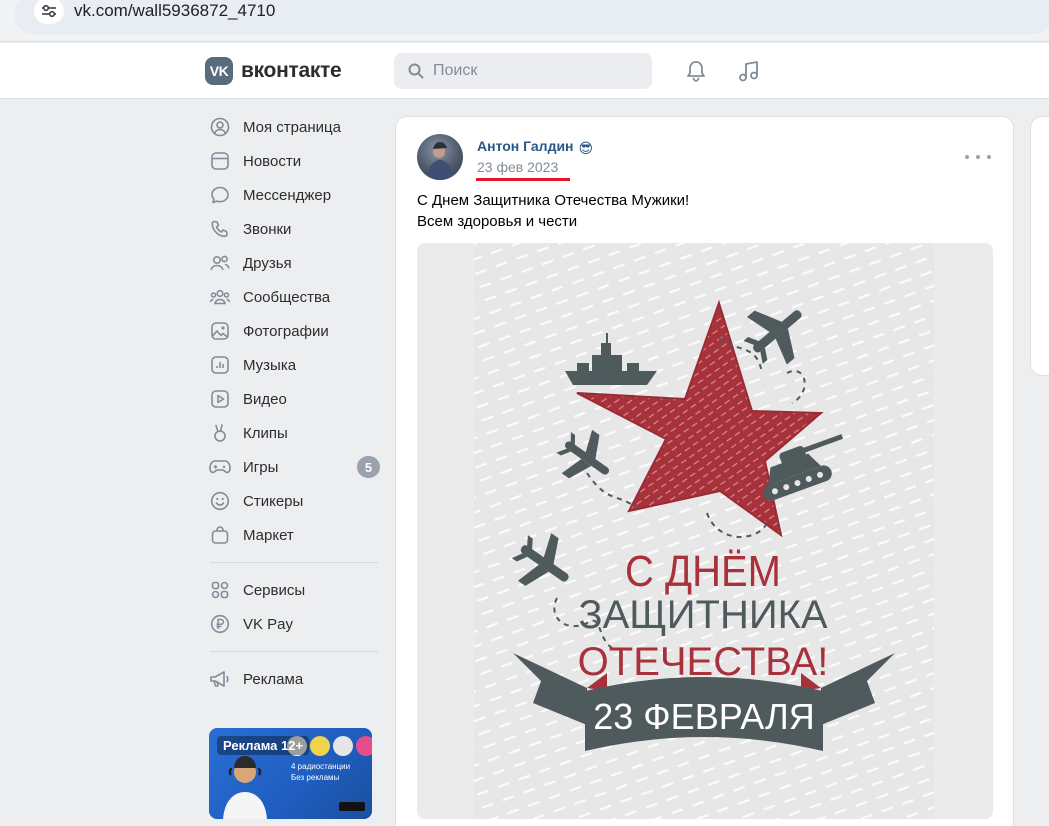 This screenshot has width=1049, height=826. What do you see at coordinates (220, 467) in the screenshot?
I see `games-icon` at bounding box center [220, 467].